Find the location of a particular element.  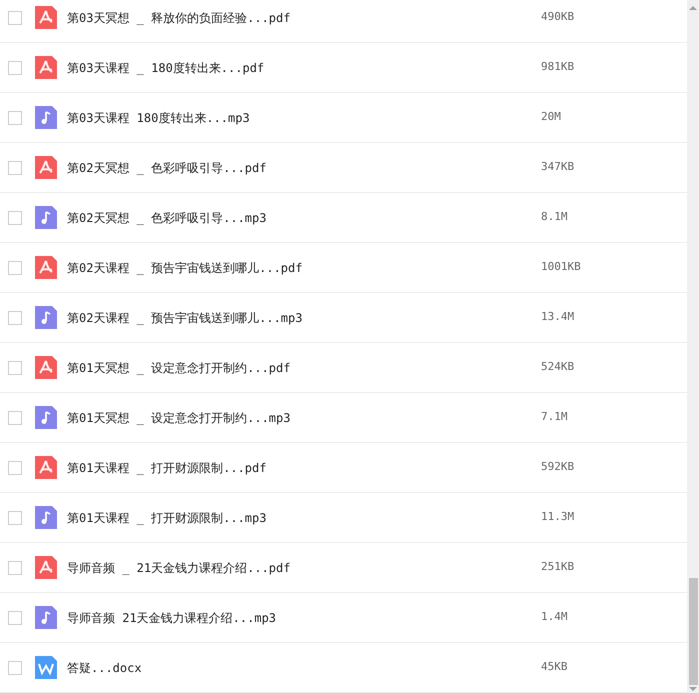

file-name: 第02天冥想 _ 色彩呼吸引导...mp3 is located at coordinates (304, 217).